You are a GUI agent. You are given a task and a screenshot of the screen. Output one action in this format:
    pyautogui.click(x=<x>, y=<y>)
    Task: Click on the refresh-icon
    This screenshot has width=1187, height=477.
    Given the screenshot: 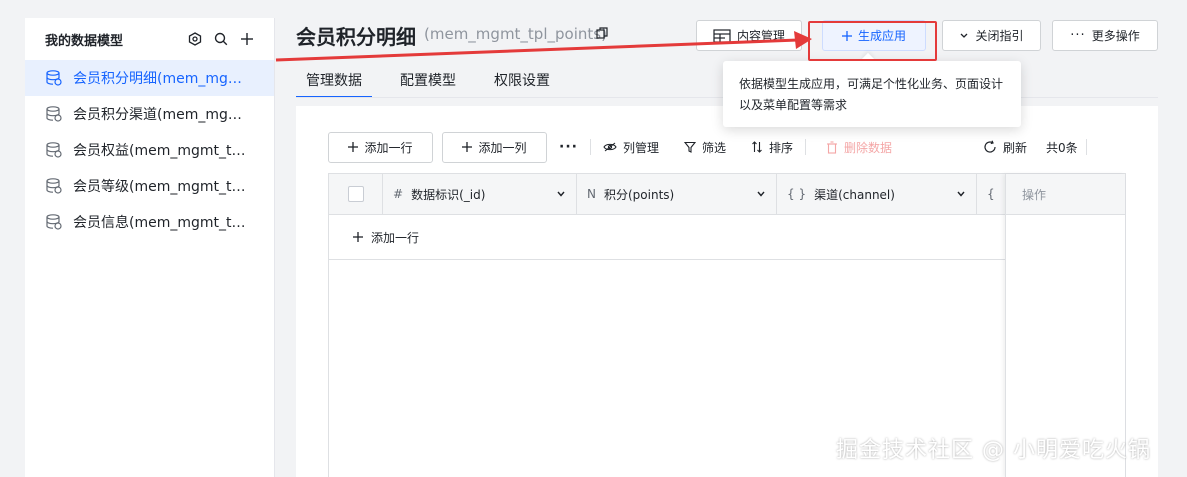 What is the action you would take?
    pyautogui.click(x=990, y=146)
    